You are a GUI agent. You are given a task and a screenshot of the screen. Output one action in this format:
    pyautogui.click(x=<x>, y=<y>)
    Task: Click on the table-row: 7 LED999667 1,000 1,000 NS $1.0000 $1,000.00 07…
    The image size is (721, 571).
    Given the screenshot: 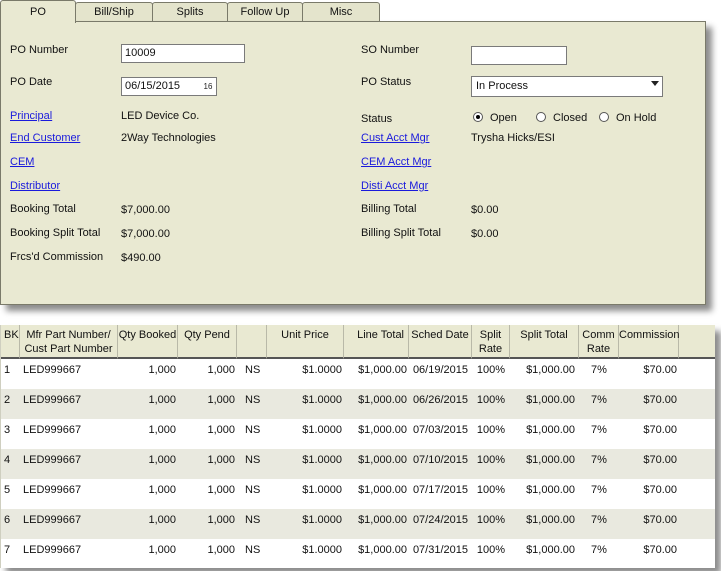 What is the action you would take?
    pyautogui.click(x=358, y=553)
    